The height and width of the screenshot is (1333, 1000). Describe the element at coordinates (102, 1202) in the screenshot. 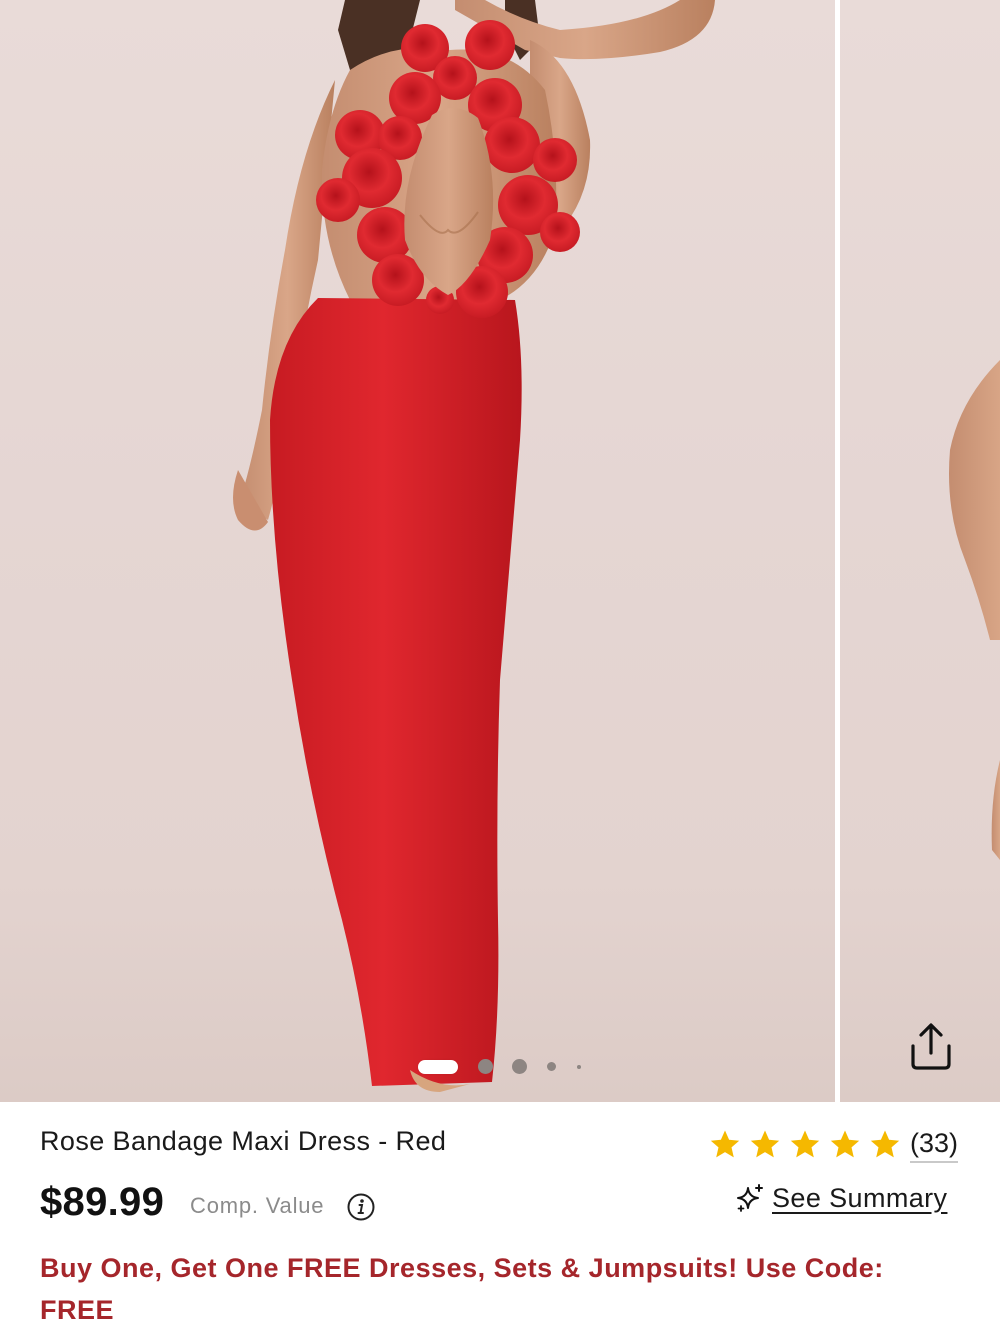

I see `product-price: $89.99` at that location.